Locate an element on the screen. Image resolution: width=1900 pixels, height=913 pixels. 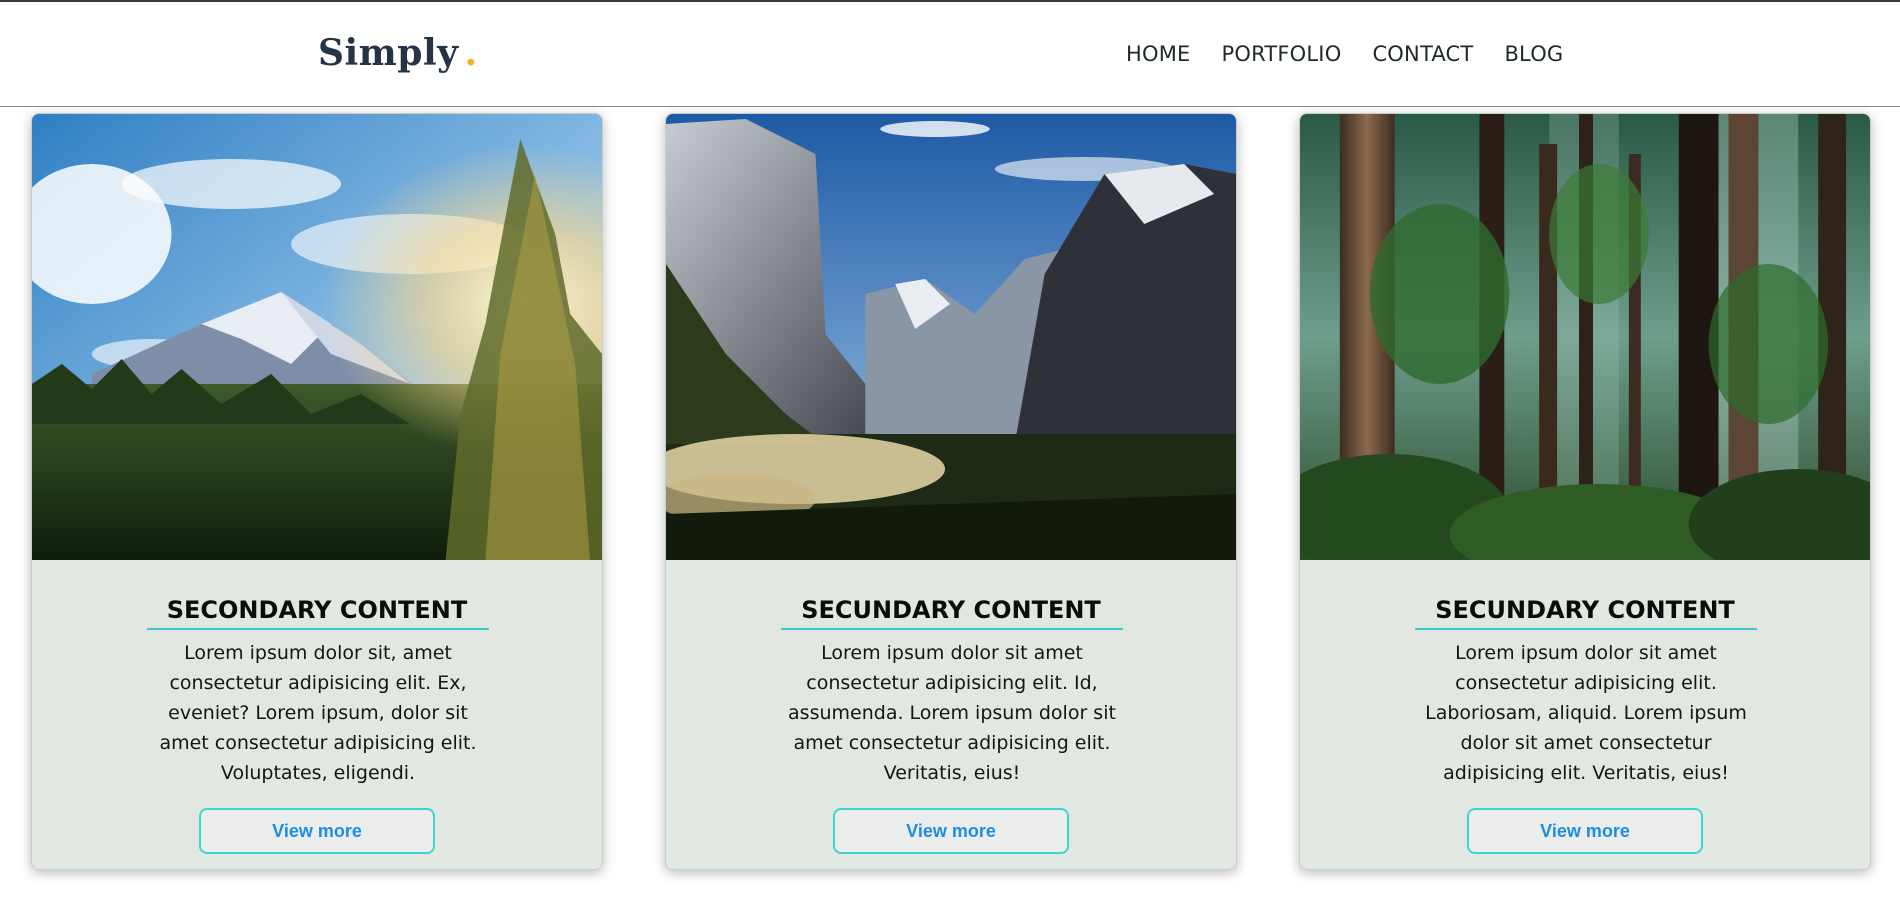
navbar: Simply. HOME PORTFOLIO CONTACT BLOG is located at coordinates (950, 54).